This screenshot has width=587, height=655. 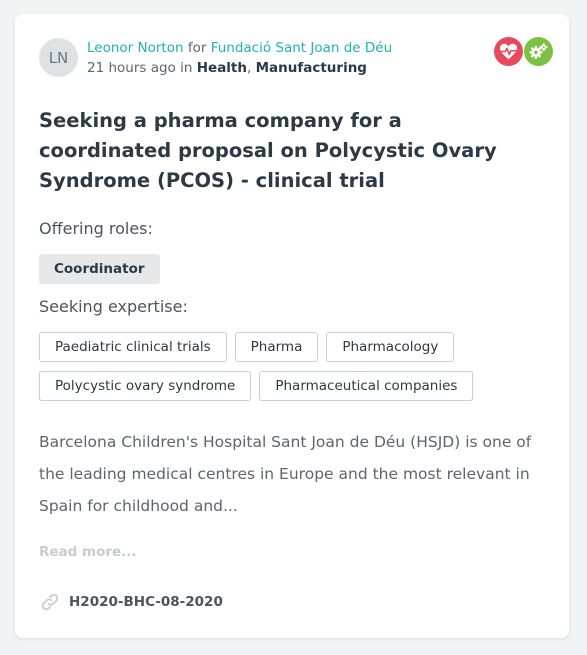 I want to click on offering-roles-label: Offering roles:, so click(x=96, y=228).